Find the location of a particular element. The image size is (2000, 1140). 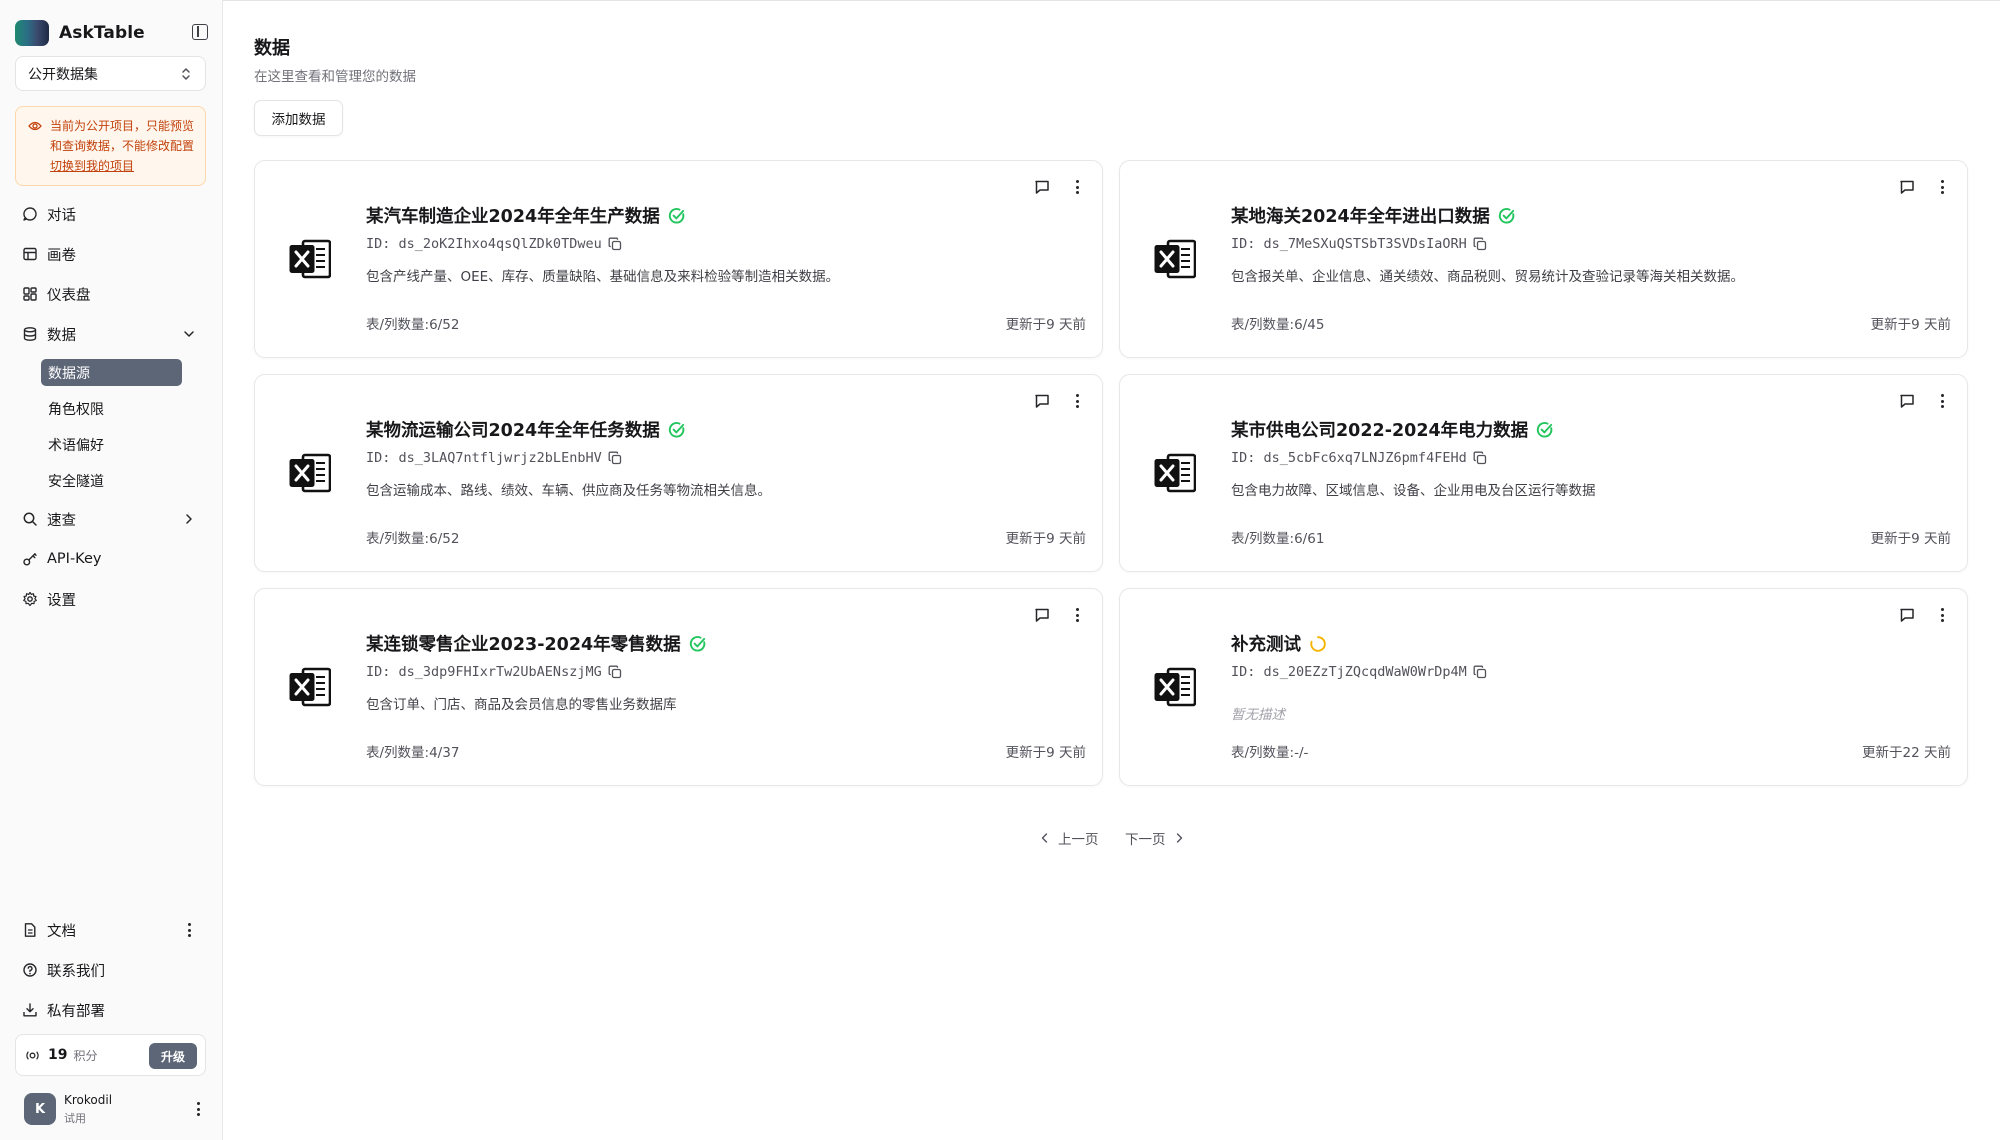

page-title: 数据 is located at coordinates (272, 48).